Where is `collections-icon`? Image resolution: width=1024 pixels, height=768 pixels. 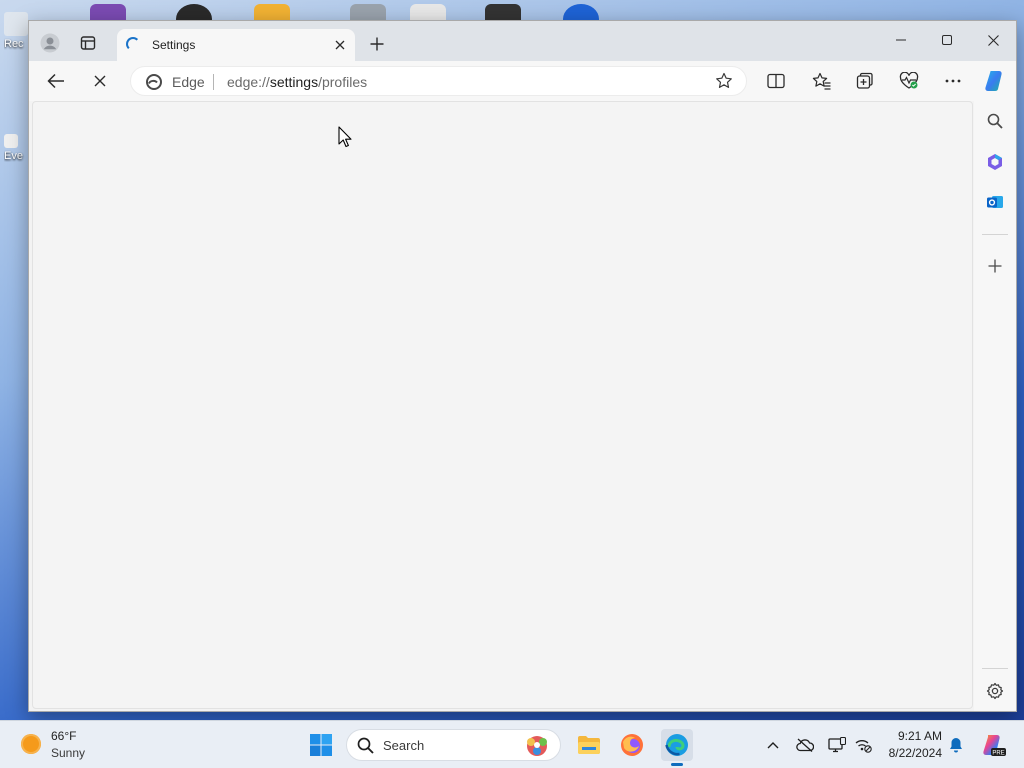 collections-icon is located at coordinates (864, 80).